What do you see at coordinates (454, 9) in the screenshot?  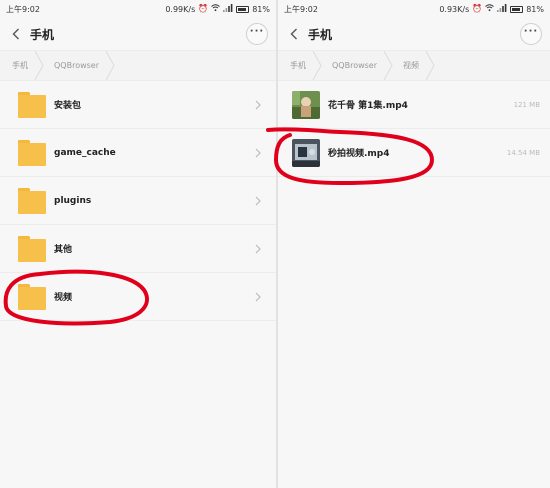 I see `network-speed: 0.93K/s` at bounding box center [454, 9].